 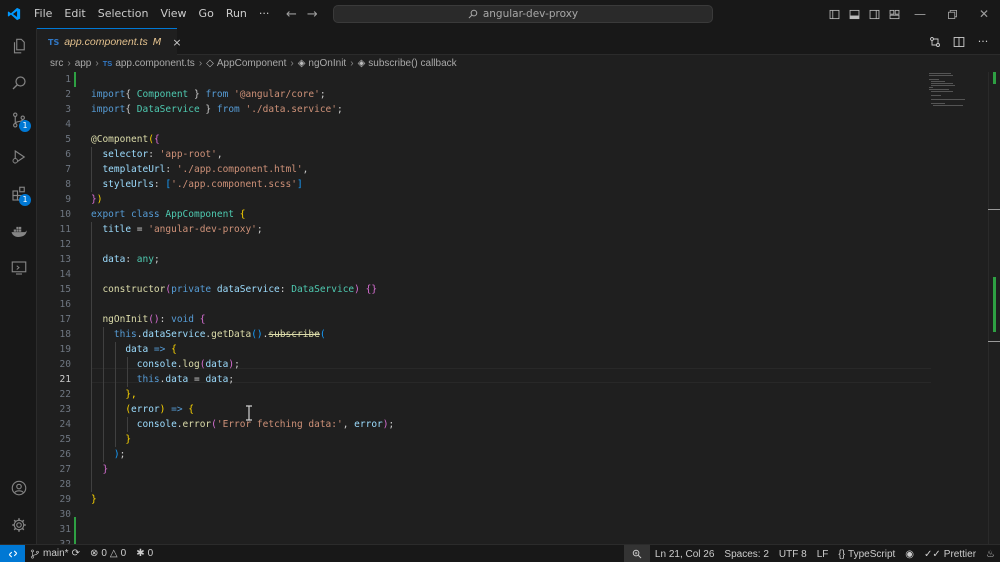 I want to click on code-token: class, so click(x=145, y=214).